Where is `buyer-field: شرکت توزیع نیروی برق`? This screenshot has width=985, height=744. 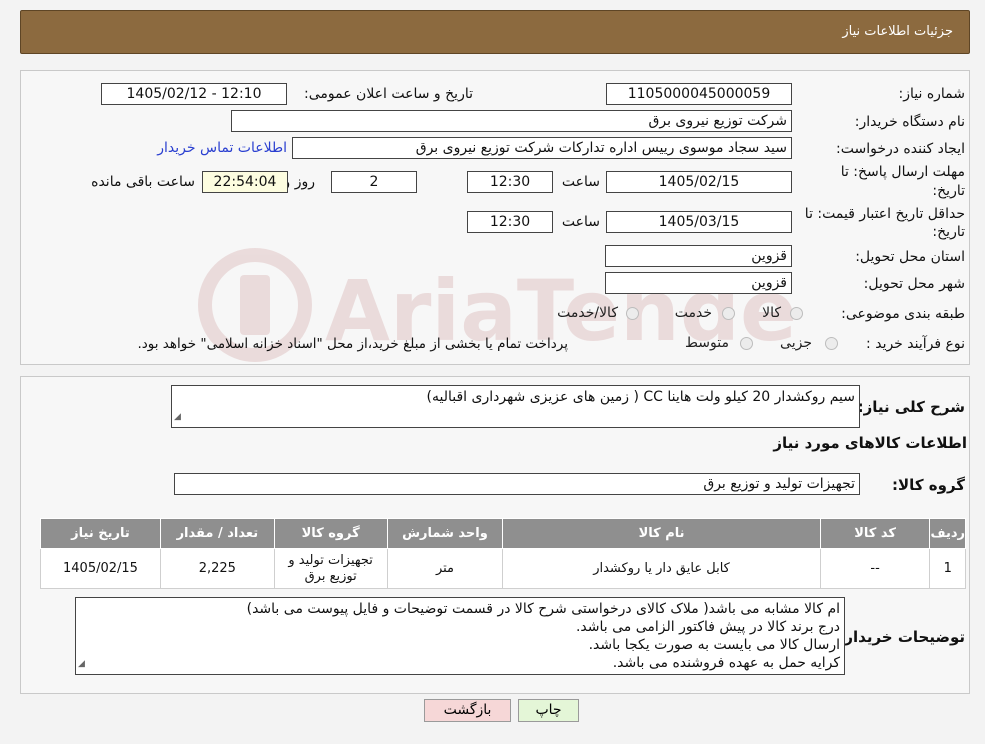
buyer-field: شرکت توزیع نیروی برق is located at coordinates (511, 121).